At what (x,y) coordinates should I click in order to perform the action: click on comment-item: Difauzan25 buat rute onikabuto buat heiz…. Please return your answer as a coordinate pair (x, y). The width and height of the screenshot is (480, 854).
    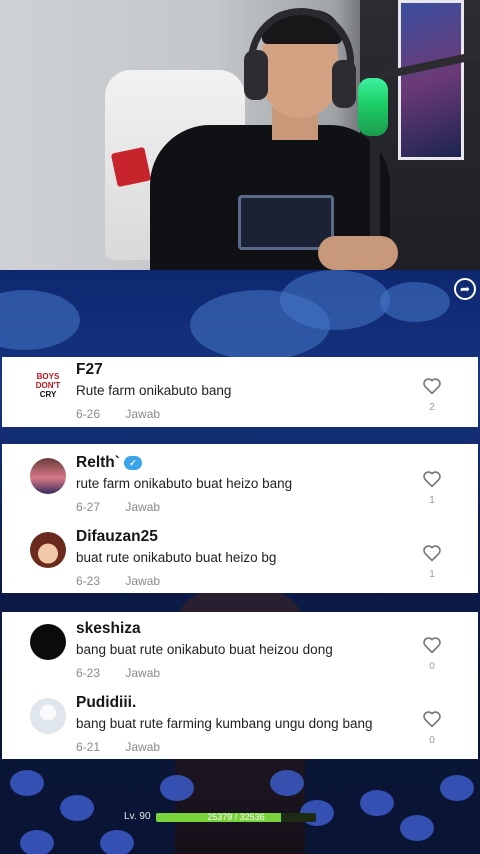
    Looking at the image, I should click on (240, 561).